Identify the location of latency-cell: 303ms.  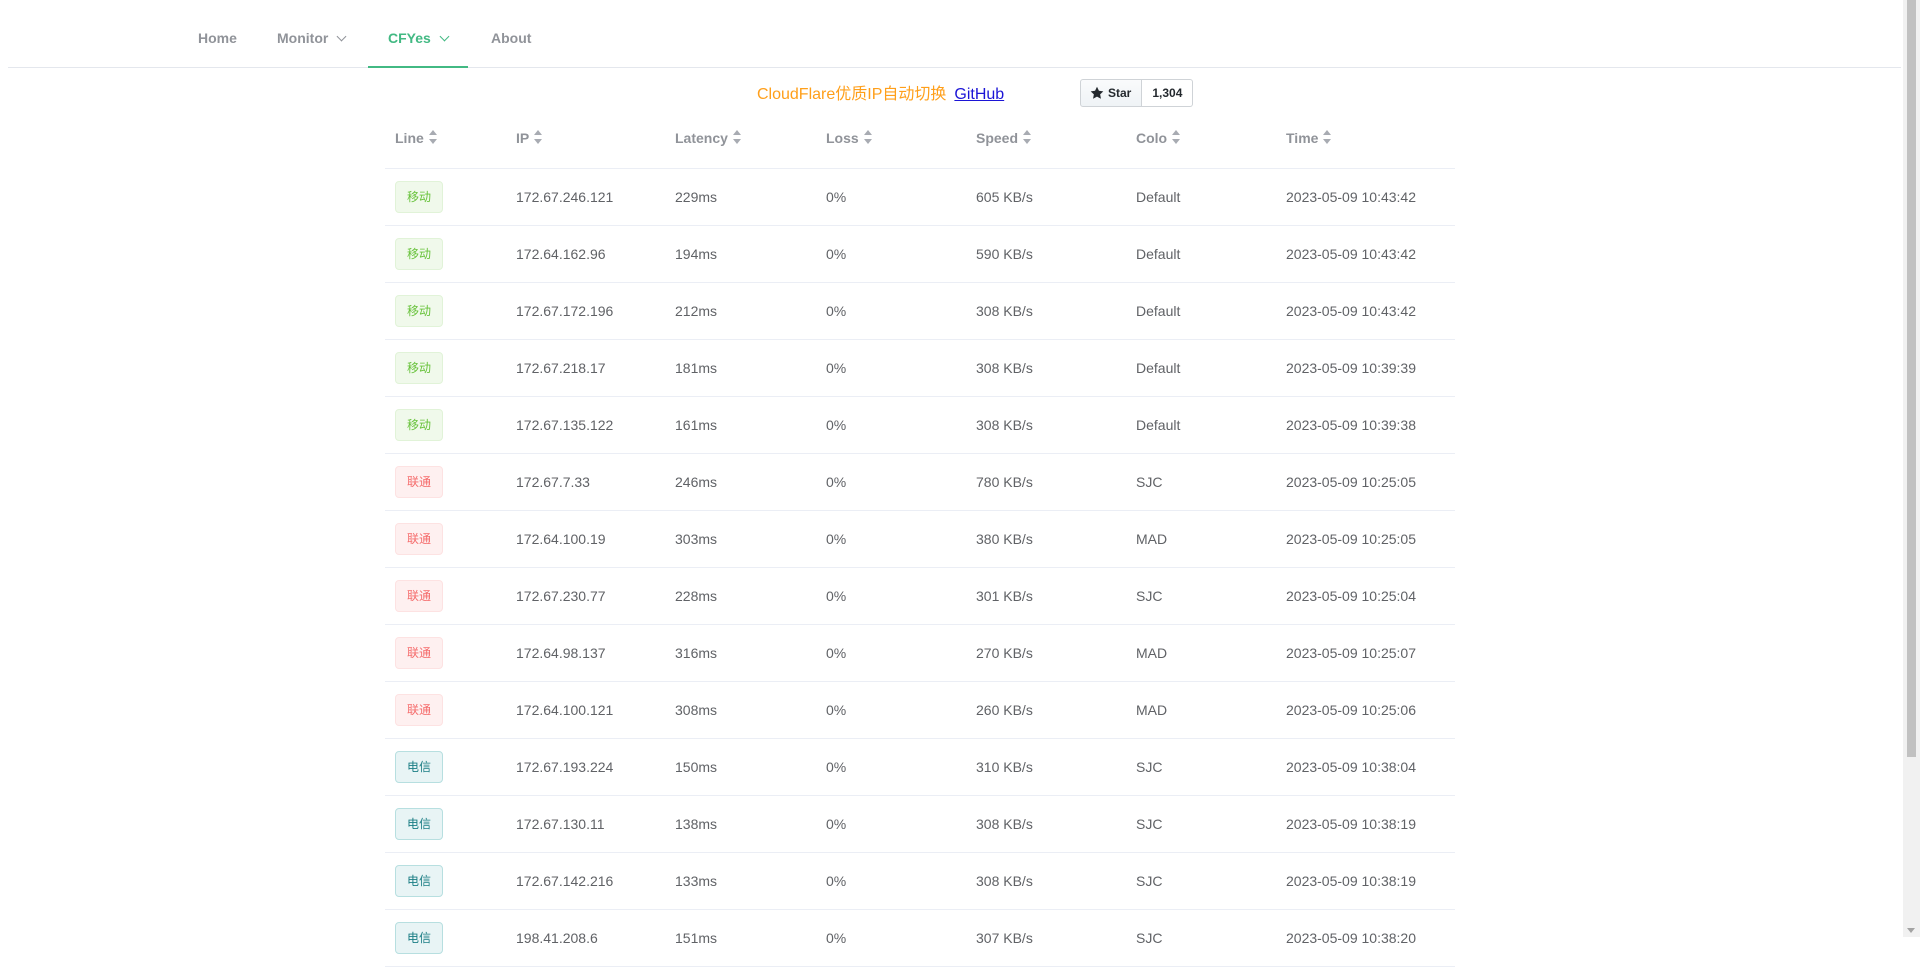
(696, 539).